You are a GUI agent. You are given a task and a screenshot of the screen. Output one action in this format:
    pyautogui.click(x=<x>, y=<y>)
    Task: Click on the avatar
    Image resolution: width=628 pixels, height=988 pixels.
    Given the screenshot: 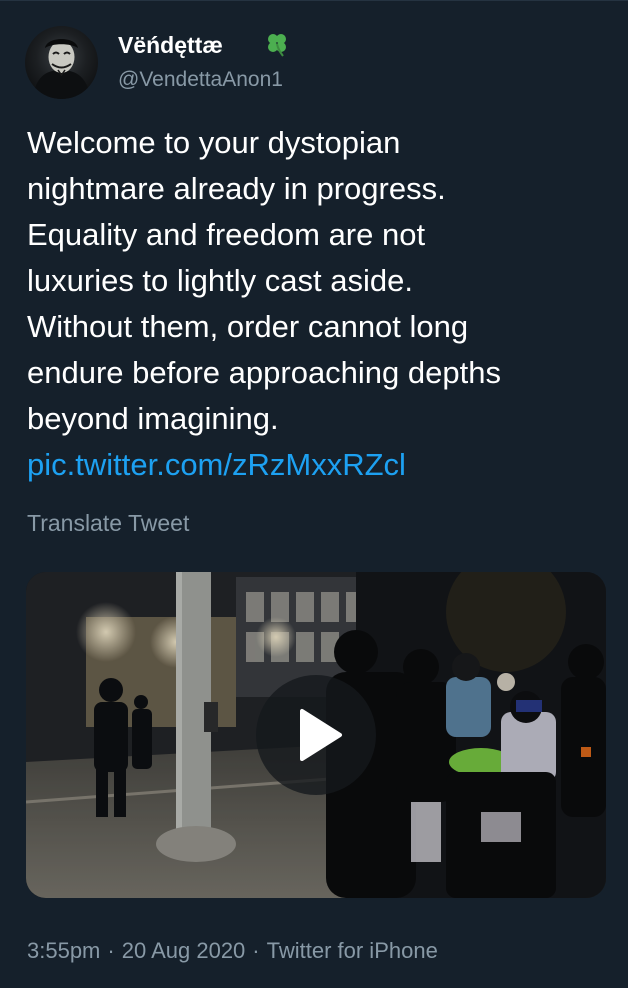 What is the action you would take?
    pyautogui.click(x=61, y=62)
    